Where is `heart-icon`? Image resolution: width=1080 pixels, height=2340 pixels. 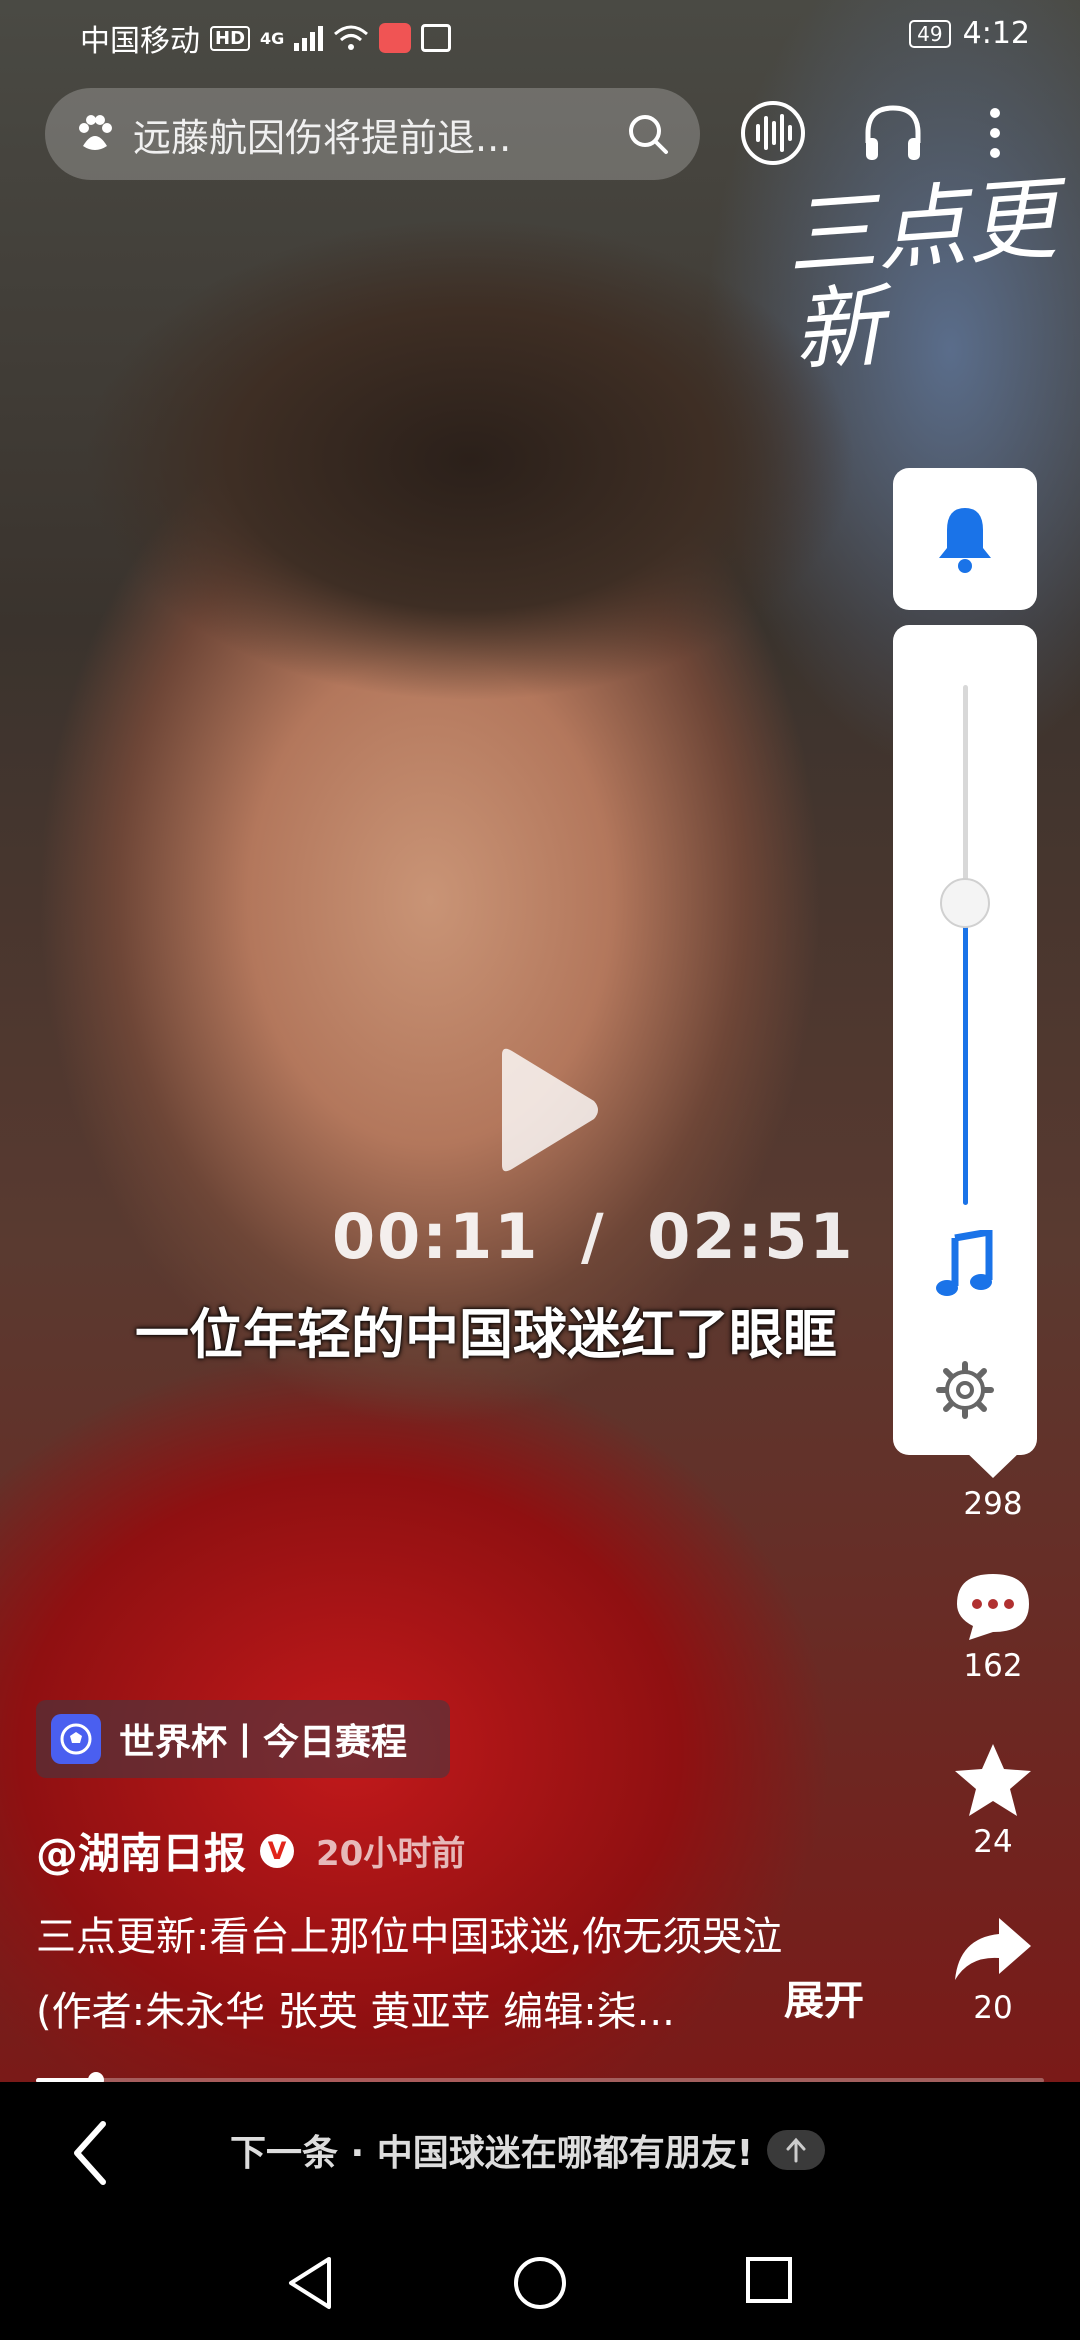 heart-icon is located at coordinates (993, 1450).